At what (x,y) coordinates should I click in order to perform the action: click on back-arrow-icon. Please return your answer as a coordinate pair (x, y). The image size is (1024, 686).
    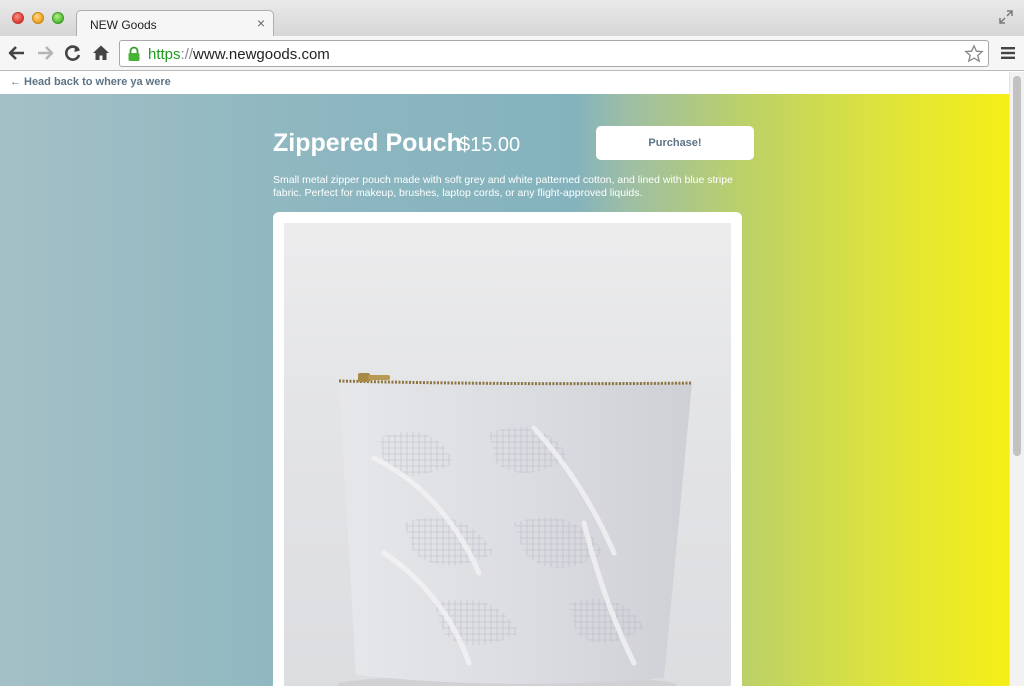
    Looking at the image, I should click on (17, 53).